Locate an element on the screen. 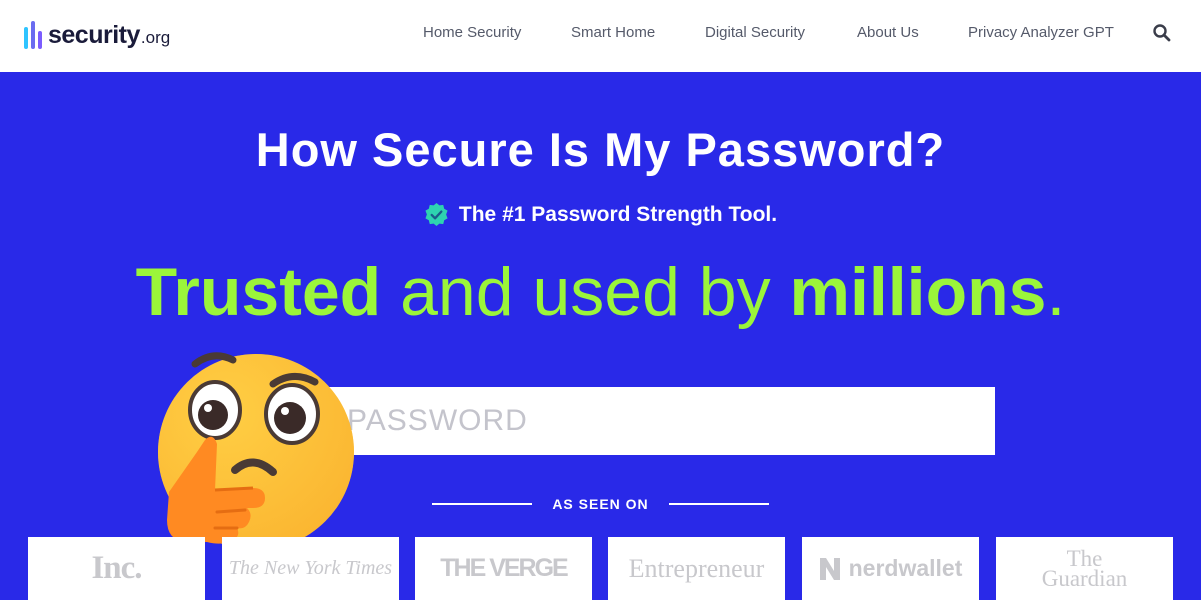  nav-privacy-analyzer-gpt: Privacy Analyzer GPT is located at coordinates (1041, 32).